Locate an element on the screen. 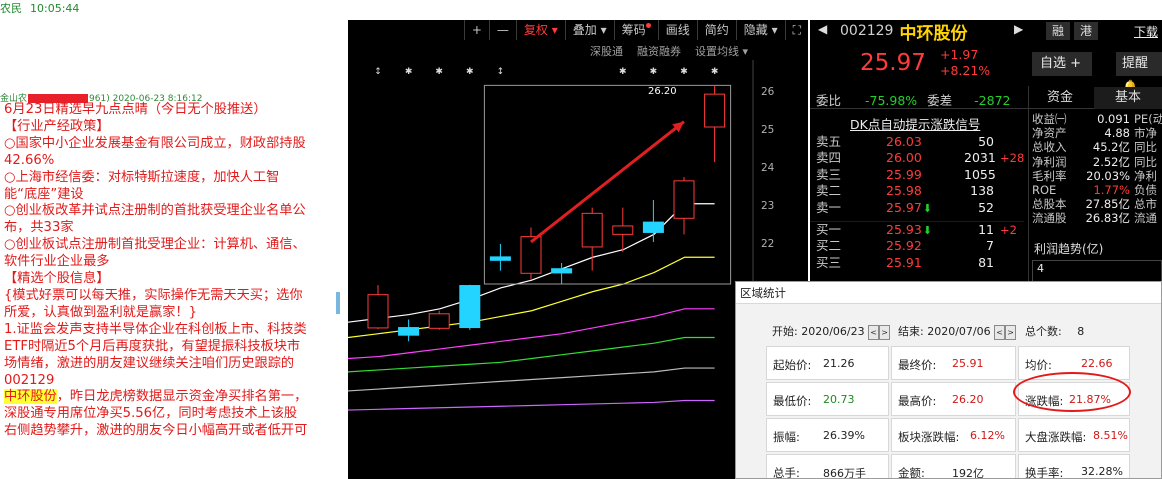 The height and width of the screenshot is (479, 1162). fullscreen-icon: ⛶ is located at coordinates (796, 30).